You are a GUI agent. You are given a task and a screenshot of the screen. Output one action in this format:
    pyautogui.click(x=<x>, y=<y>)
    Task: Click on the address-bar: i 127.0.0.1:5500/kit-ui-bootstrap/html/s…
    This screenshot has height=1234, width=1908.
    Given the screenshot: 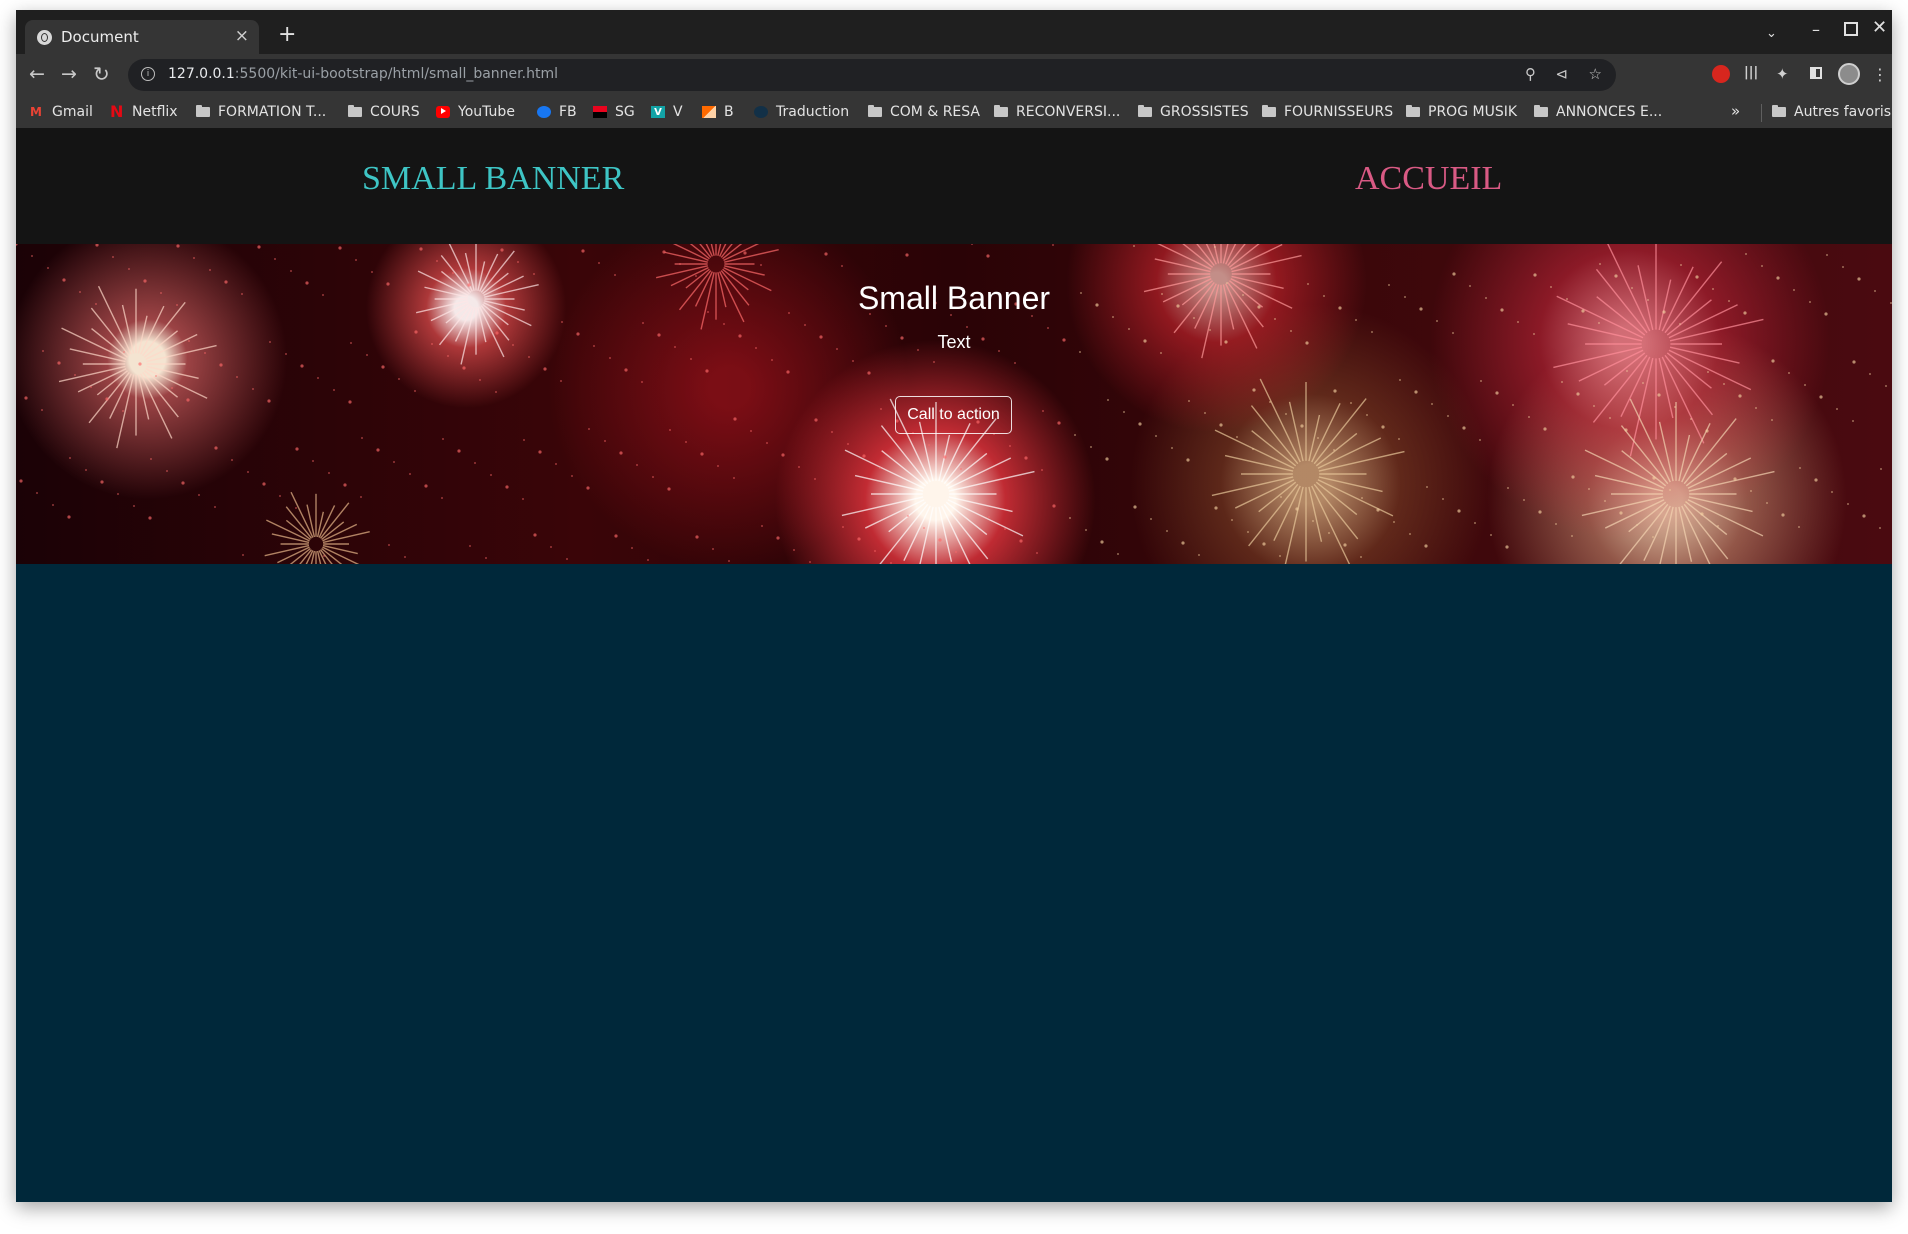 What is the action you would take?
    pyautogui.click(x=872, y=75)
    